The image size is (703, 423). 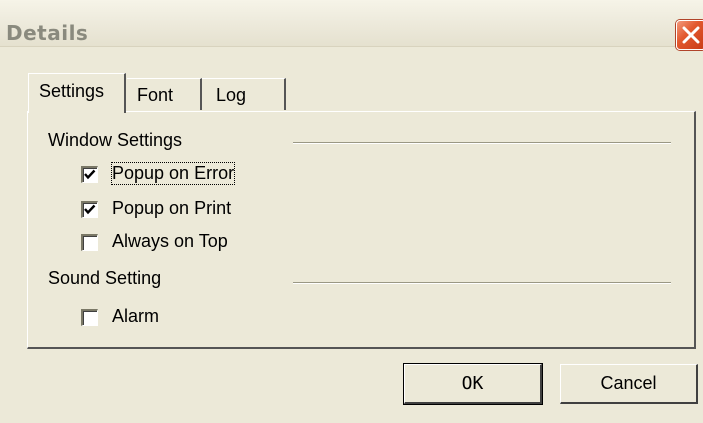 What do you see at coordinates (47, 33) in the screenshot?
I see `window-title: Details` at bounding box center [47, 33].